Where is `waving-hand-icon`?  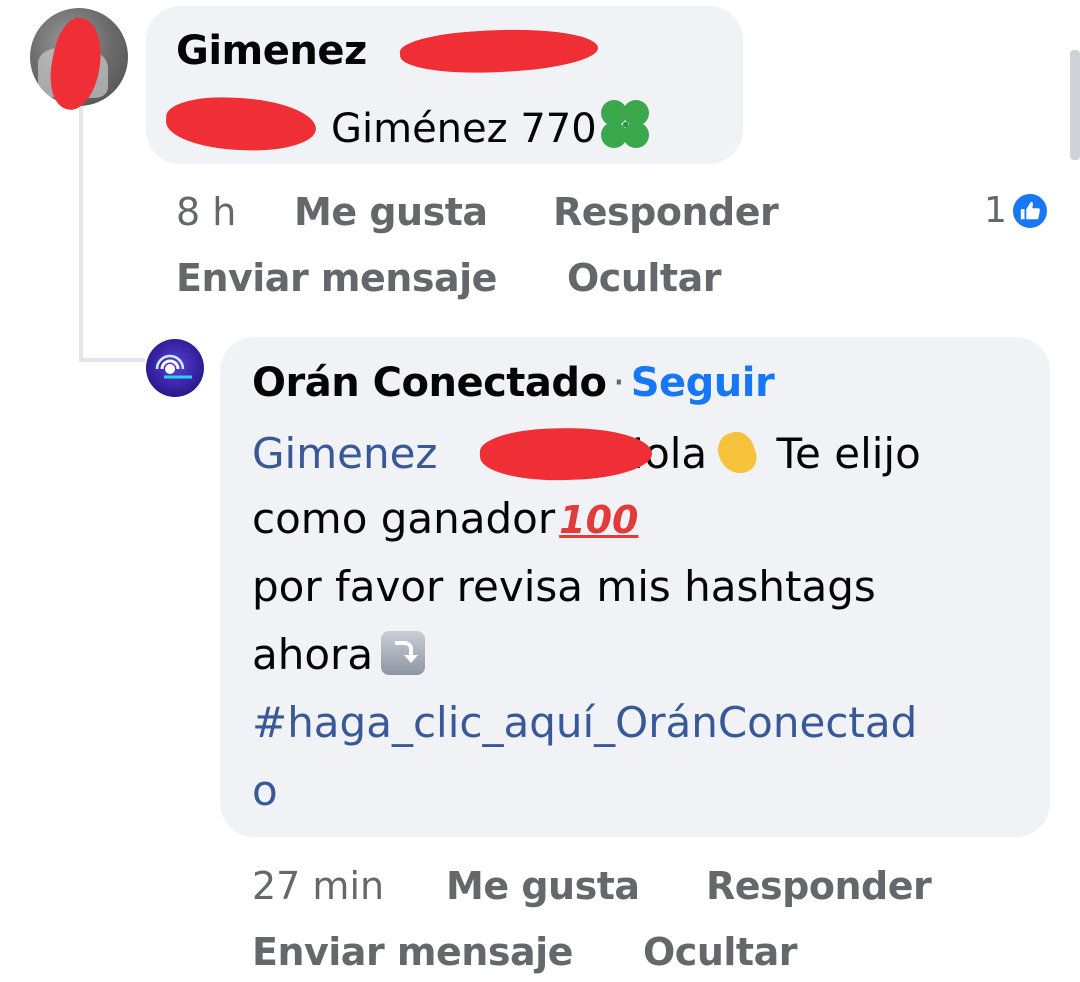
waving-hand-icon is located at coordinates (737, 452).